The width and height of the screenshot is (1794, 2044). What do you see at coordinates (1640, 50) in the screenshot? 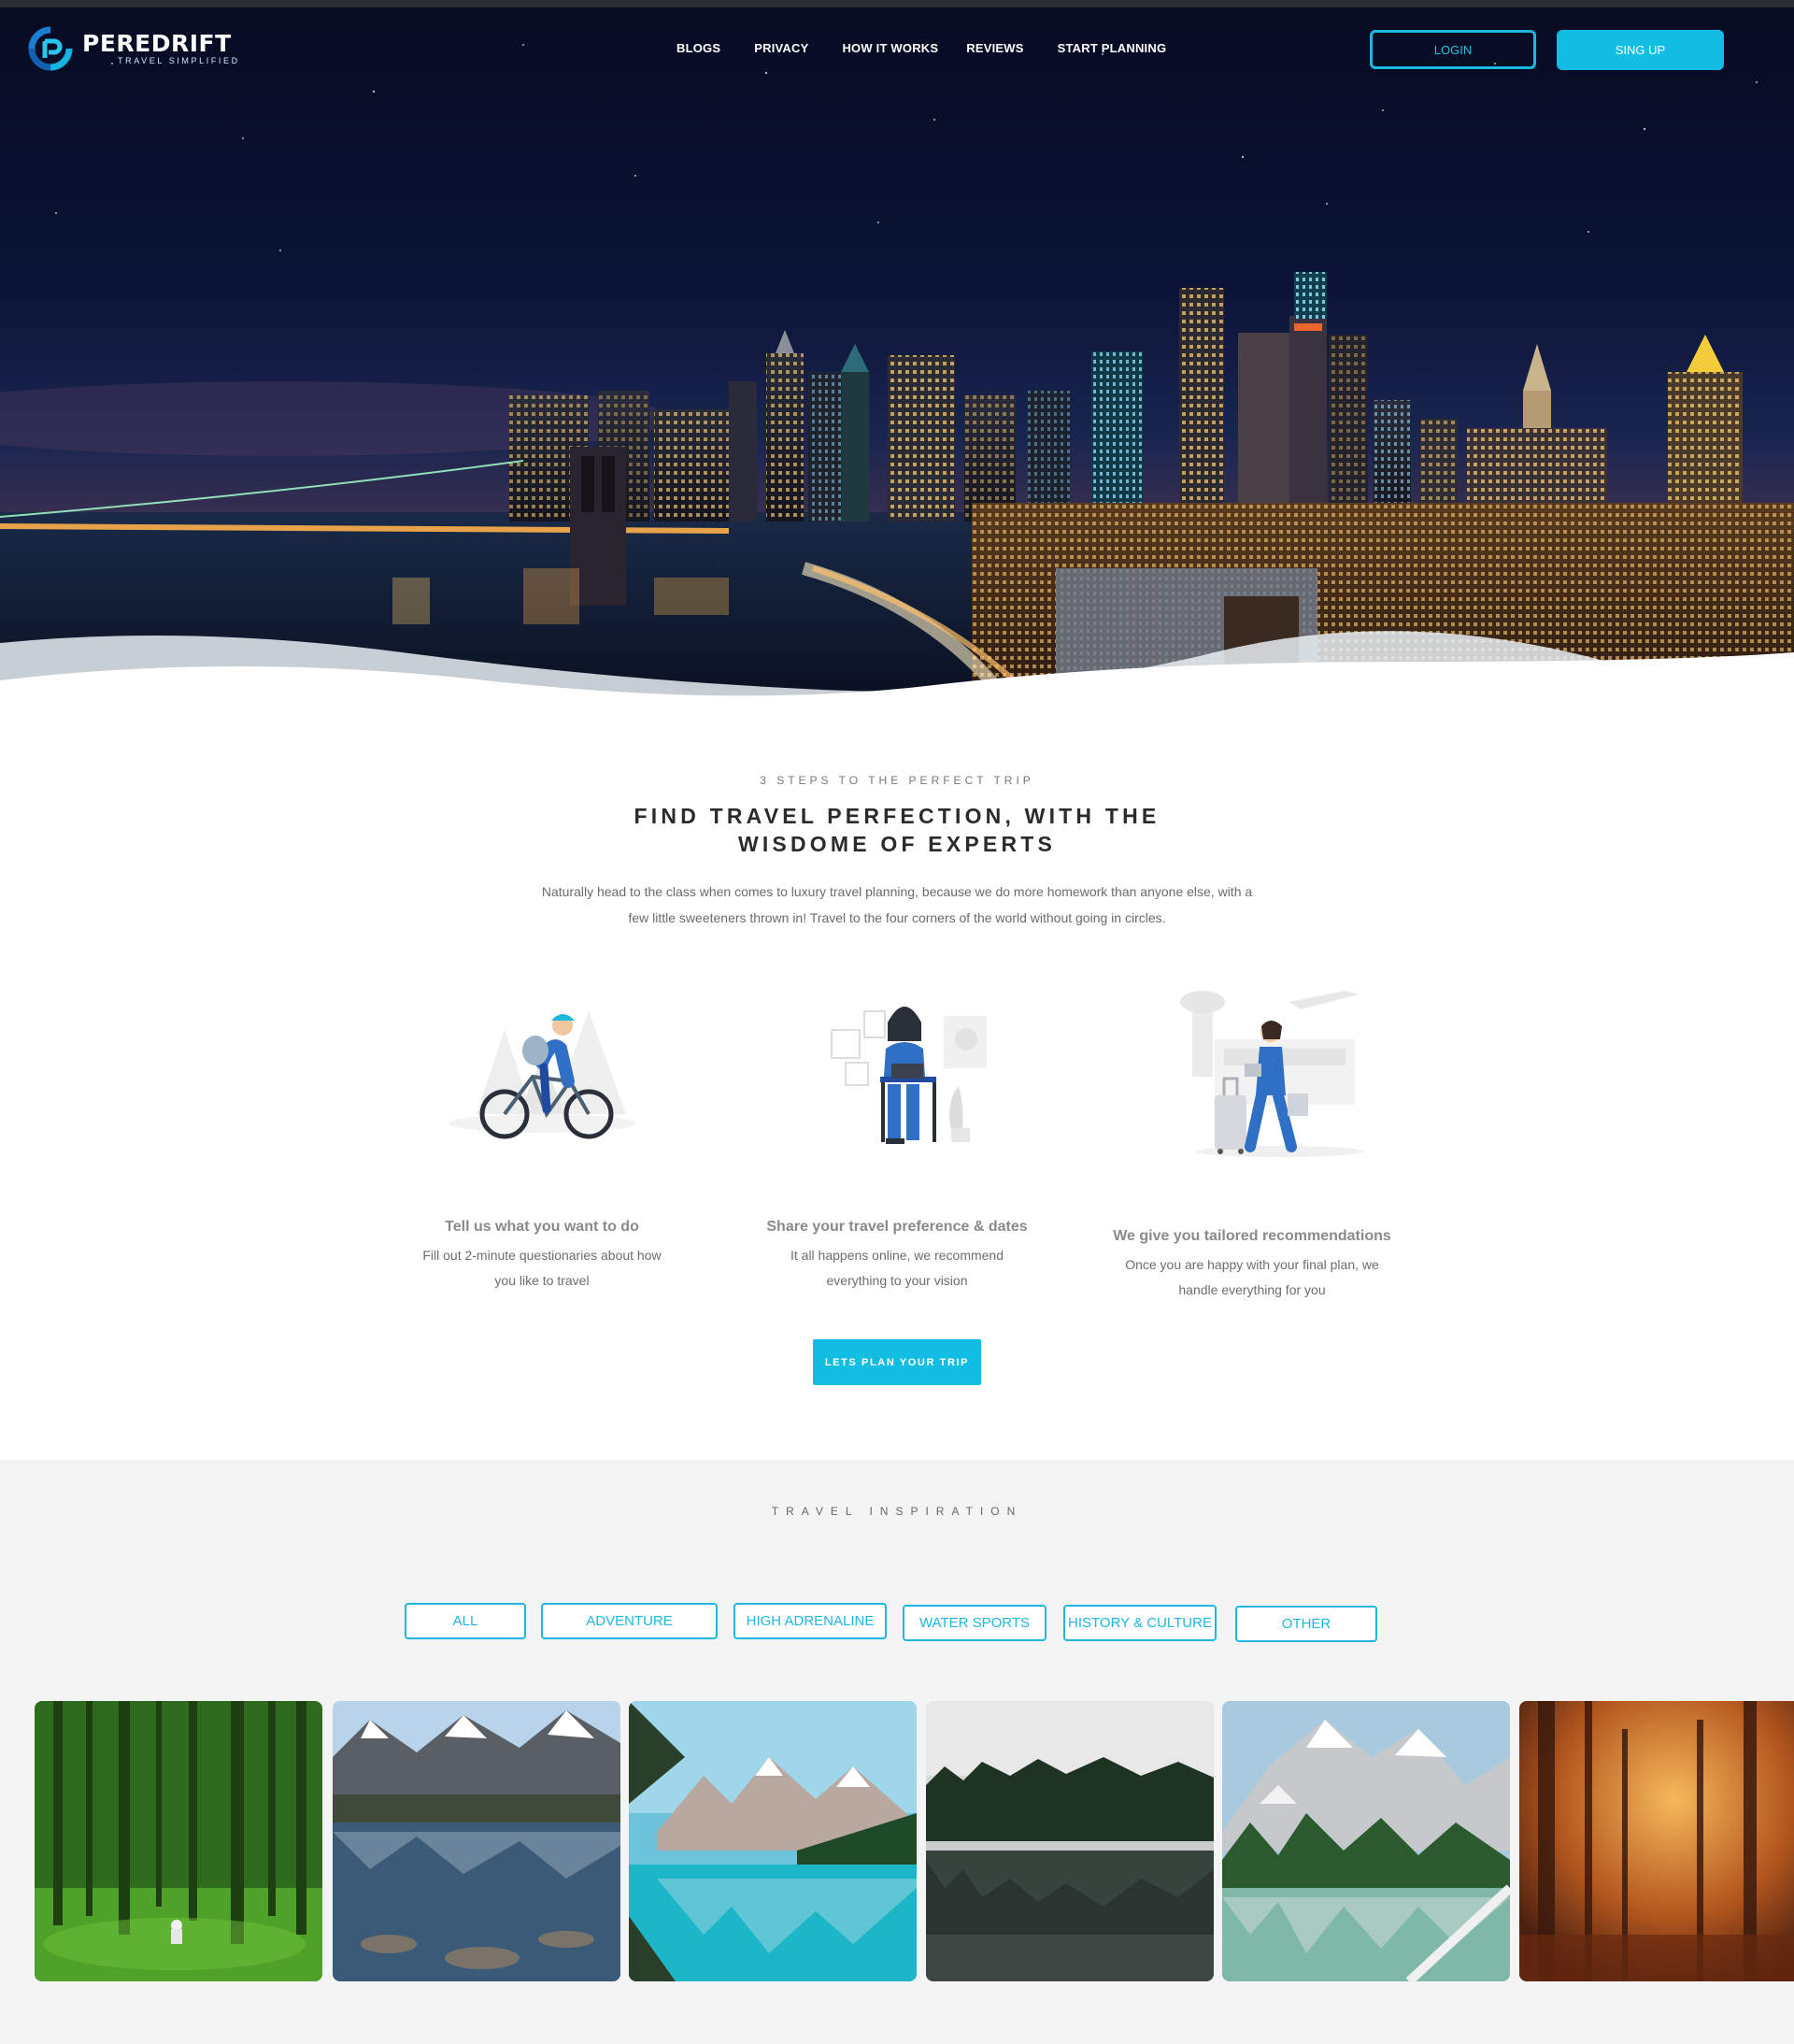
I see `signup-button: SING UP` at bounding box center [1640, 50].